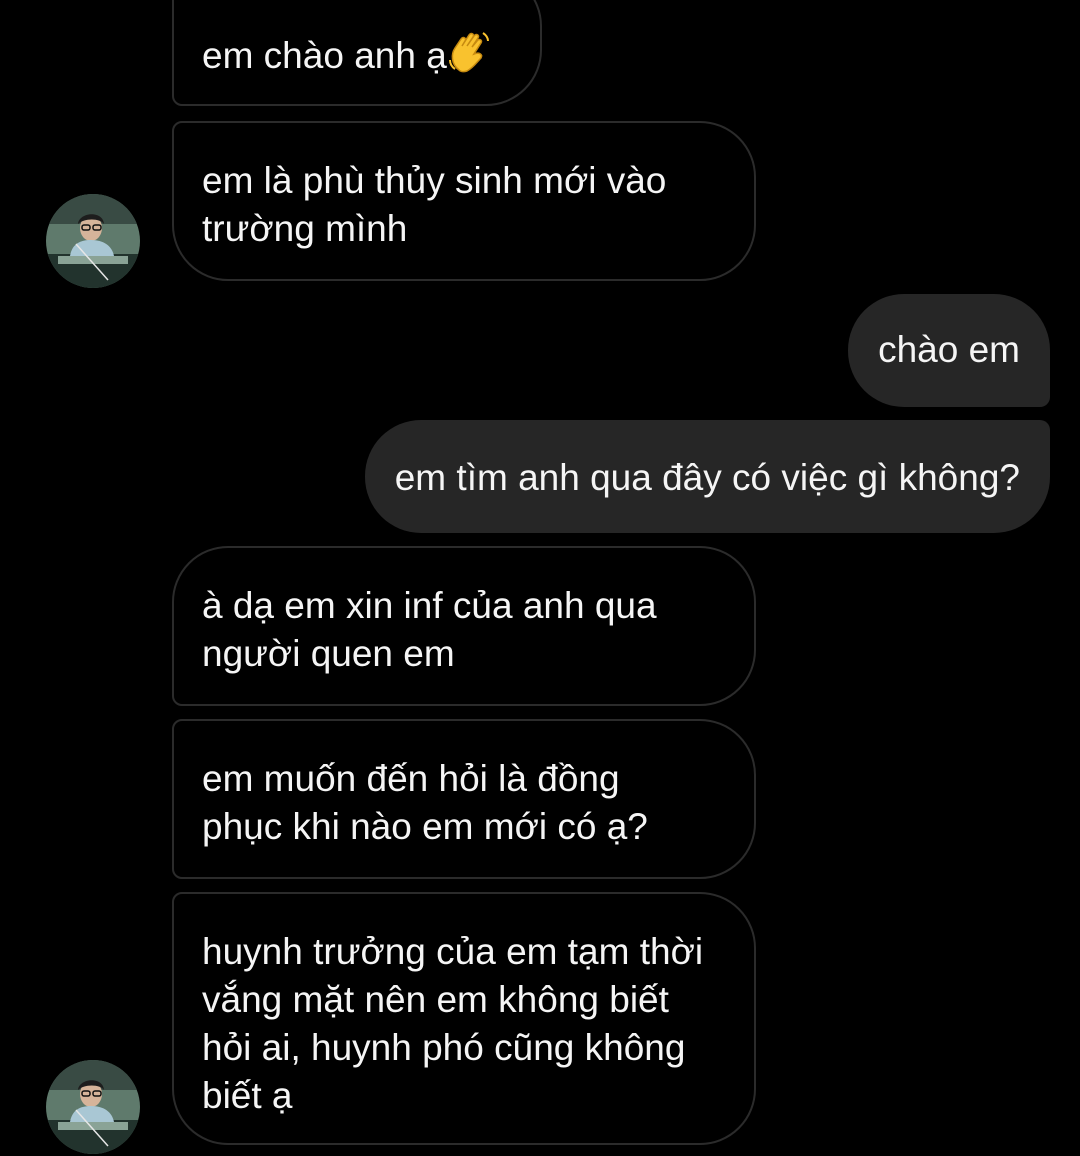 The height and width of the screenshot is (1156, 1080). I want to click on message-text: em là phù thủy sinh mới vào trường mình, so click(434, 204).